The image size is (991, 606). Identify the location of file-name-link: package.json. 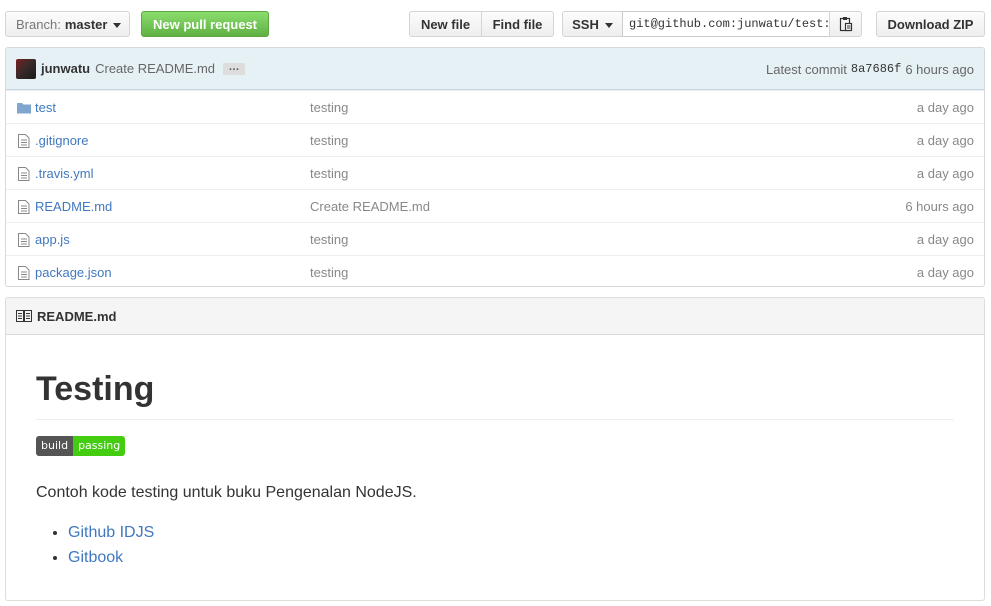
(73, 272).